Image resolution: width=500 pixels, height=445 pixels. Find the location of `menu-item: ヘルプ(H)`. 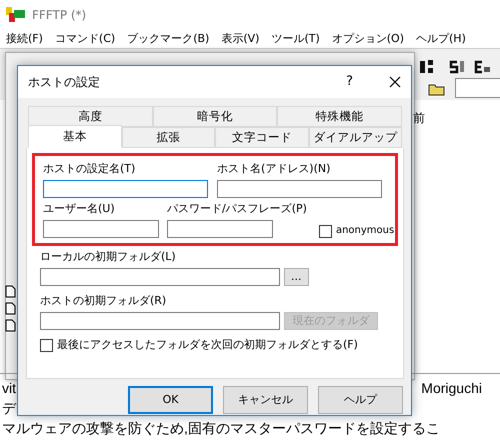

menu-item: ヘルプ(H) is located at coordinates (441, 39).